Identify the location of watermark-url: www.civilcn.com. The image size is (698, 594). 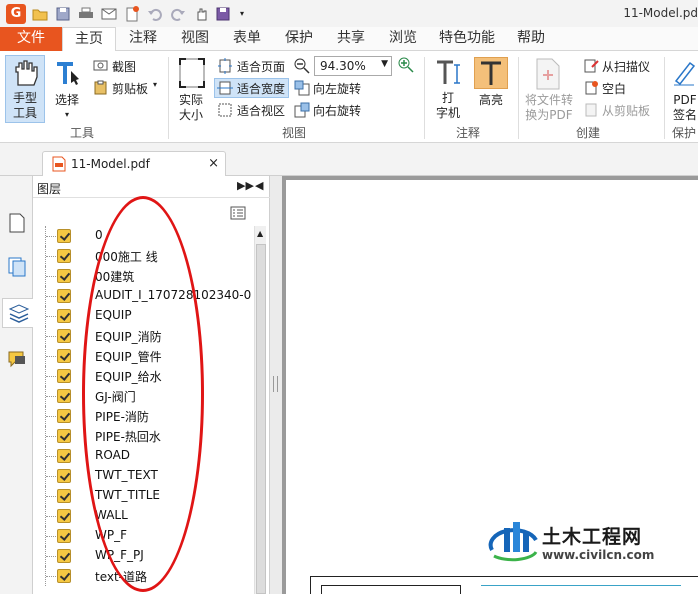
(598, 555).